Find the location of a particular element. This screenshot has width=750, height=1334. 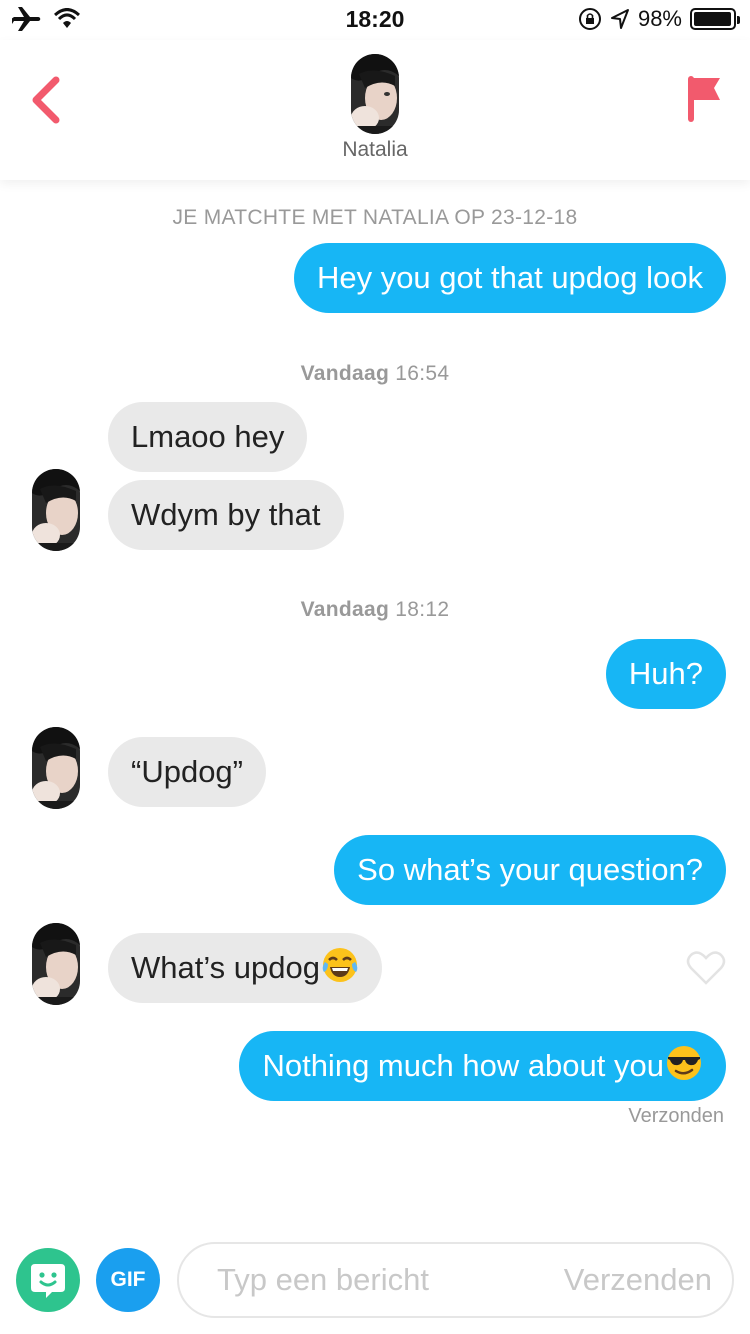

battery-level is located at coordinates (713, 19).